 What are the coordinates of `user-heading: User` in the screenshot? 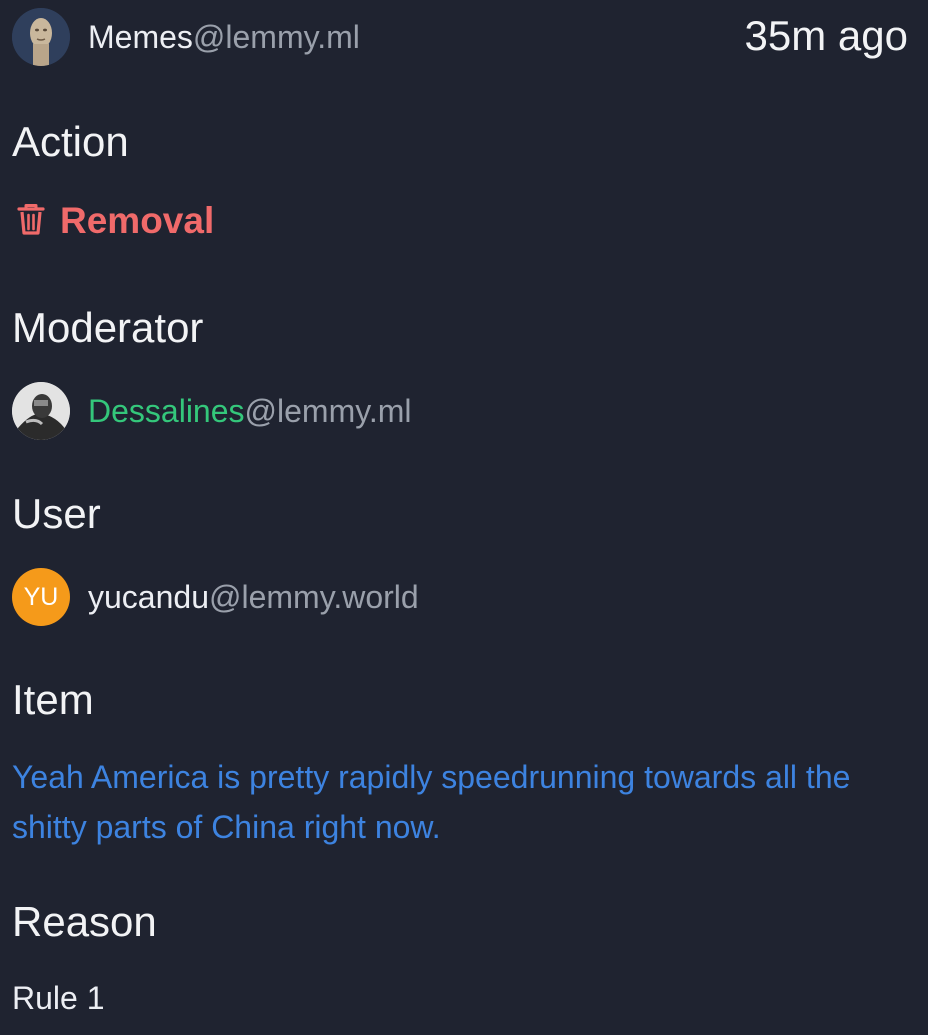 It's located at (56, 513).